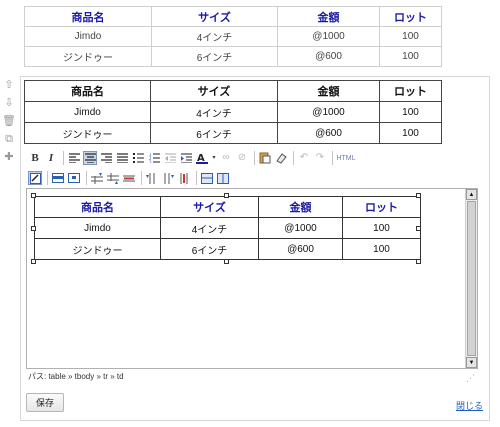  I want to click on insert-row-before-icon, so click(97, 178).